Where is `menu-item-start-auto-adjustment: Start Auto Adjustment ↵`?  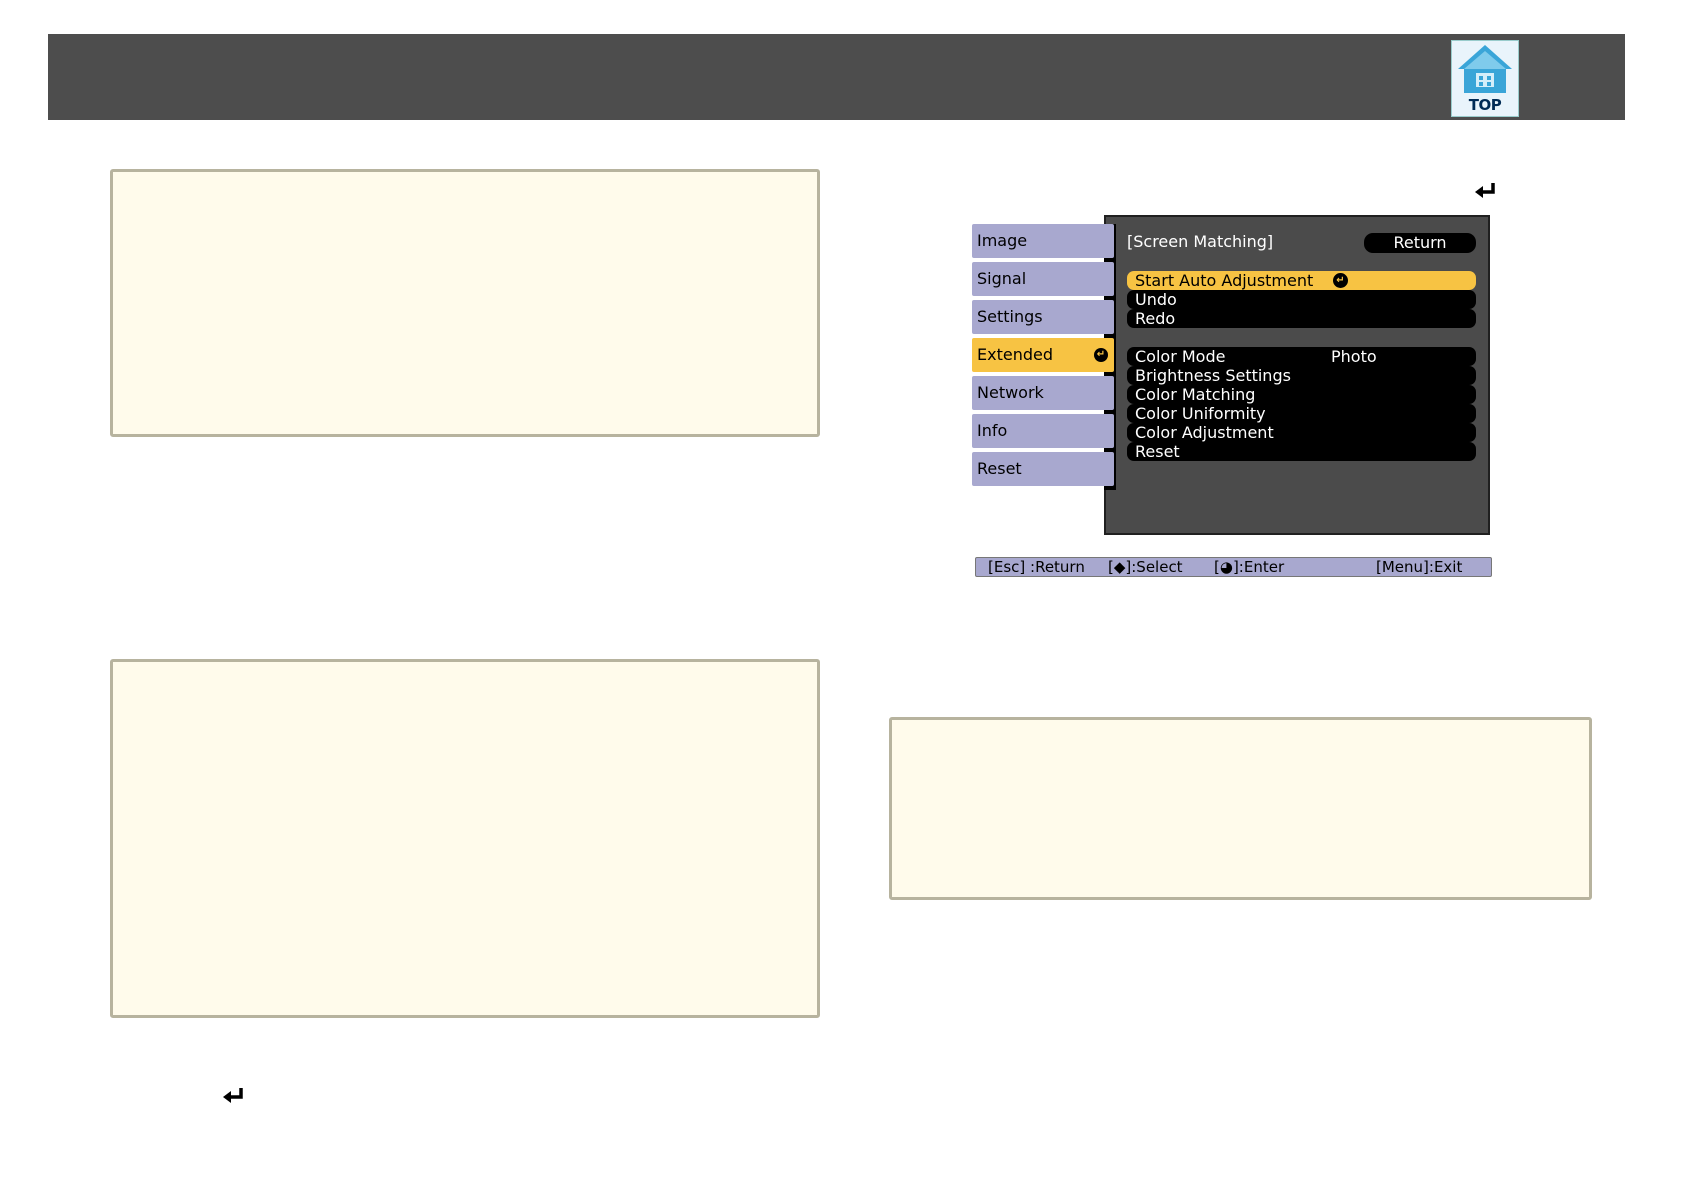
menu-item-start-auto-adjustment: Start Auto Adjustment ↵ is located at coordinates (1301, 280).